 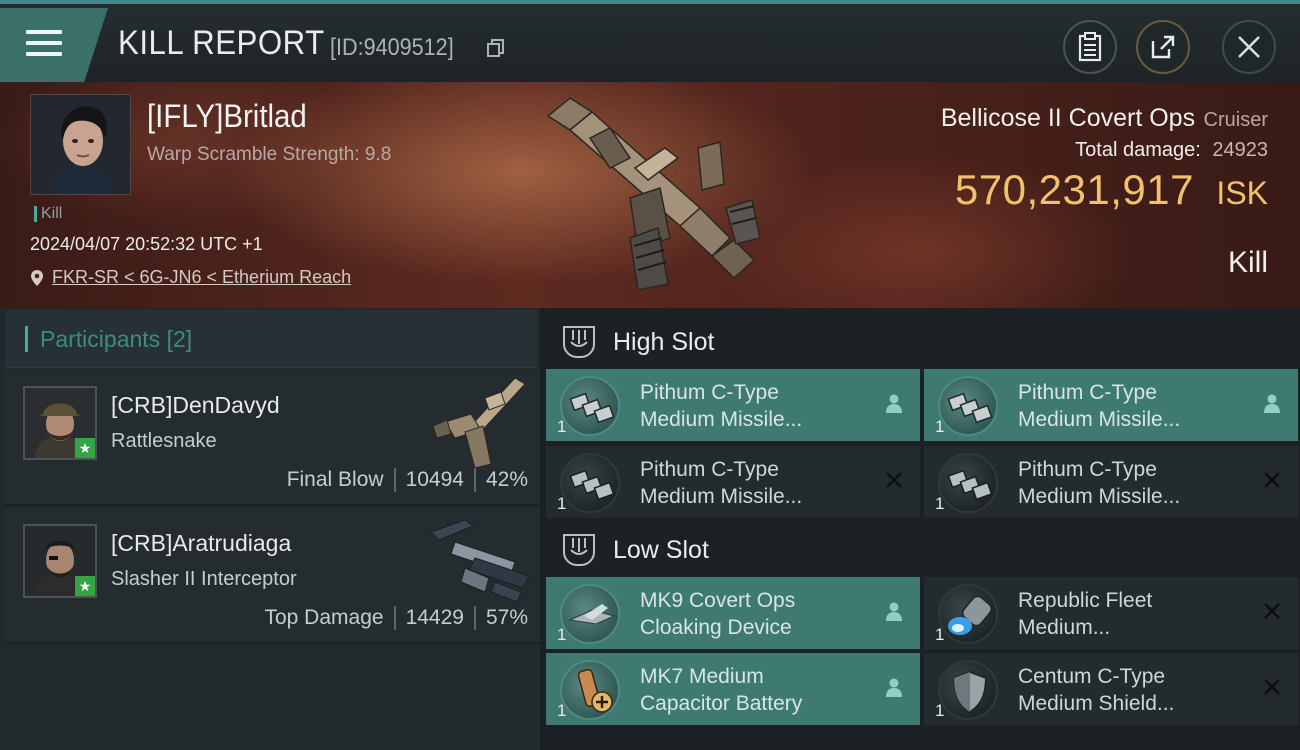 I want to click on result-label: Kill, so click(x=1247, y=262).